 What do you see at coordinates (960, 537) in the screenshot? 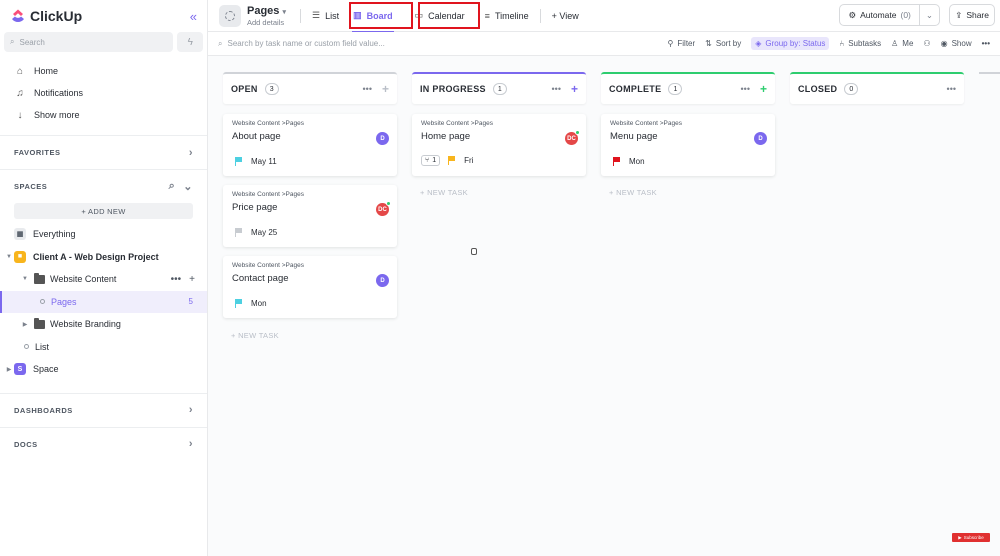
I see `play-icon: ▶` at bounding box center [960, 537].